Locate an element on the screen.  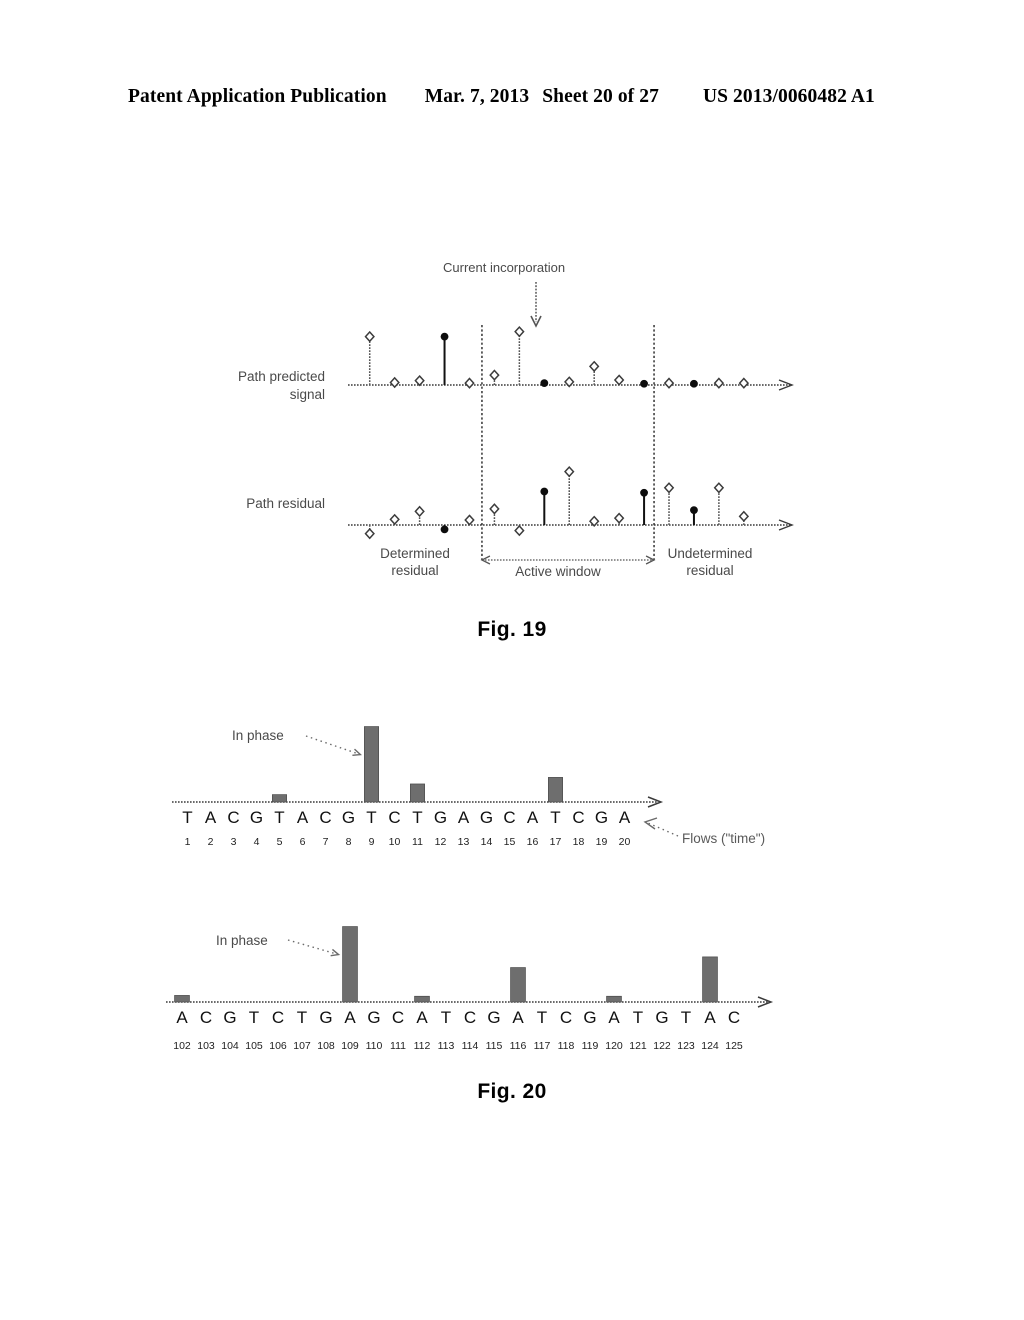
flow-number: 119 is located at coordinates (590, 1046).